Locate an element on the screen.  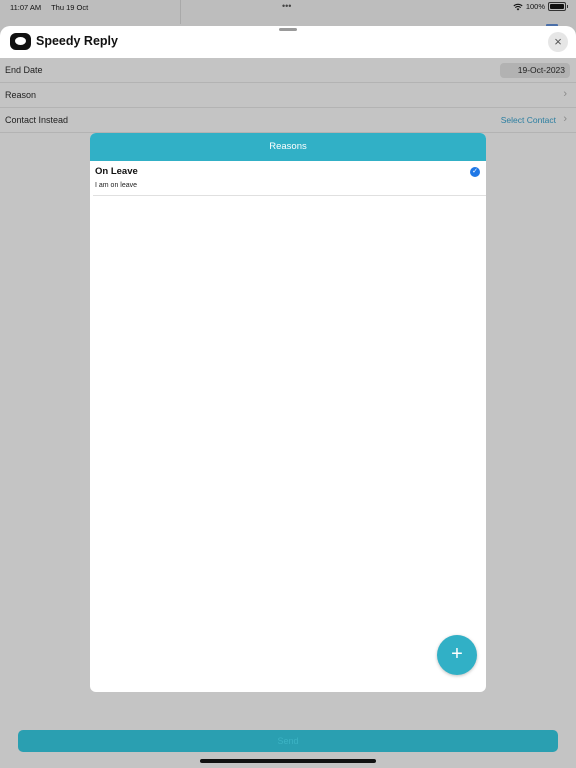
sheet-header: Speedy Reply × is located at coordinates (288, 42).